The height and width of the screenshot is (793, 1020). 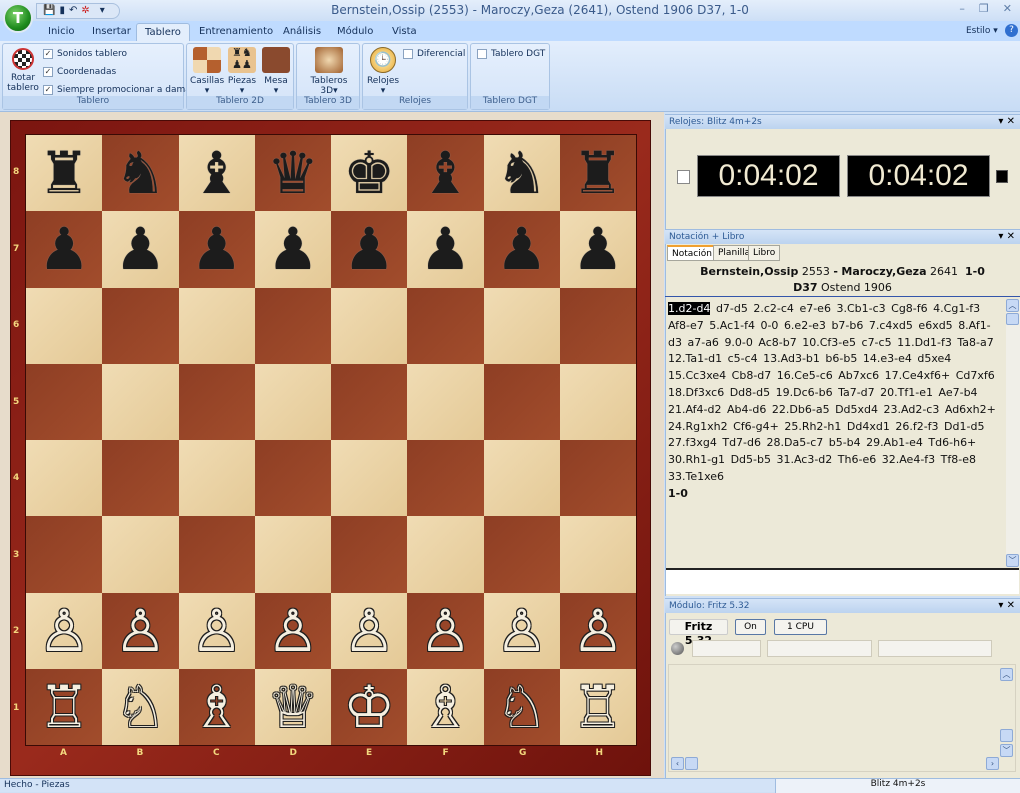 I want to click on square-b3, so click(x=140, y=554).